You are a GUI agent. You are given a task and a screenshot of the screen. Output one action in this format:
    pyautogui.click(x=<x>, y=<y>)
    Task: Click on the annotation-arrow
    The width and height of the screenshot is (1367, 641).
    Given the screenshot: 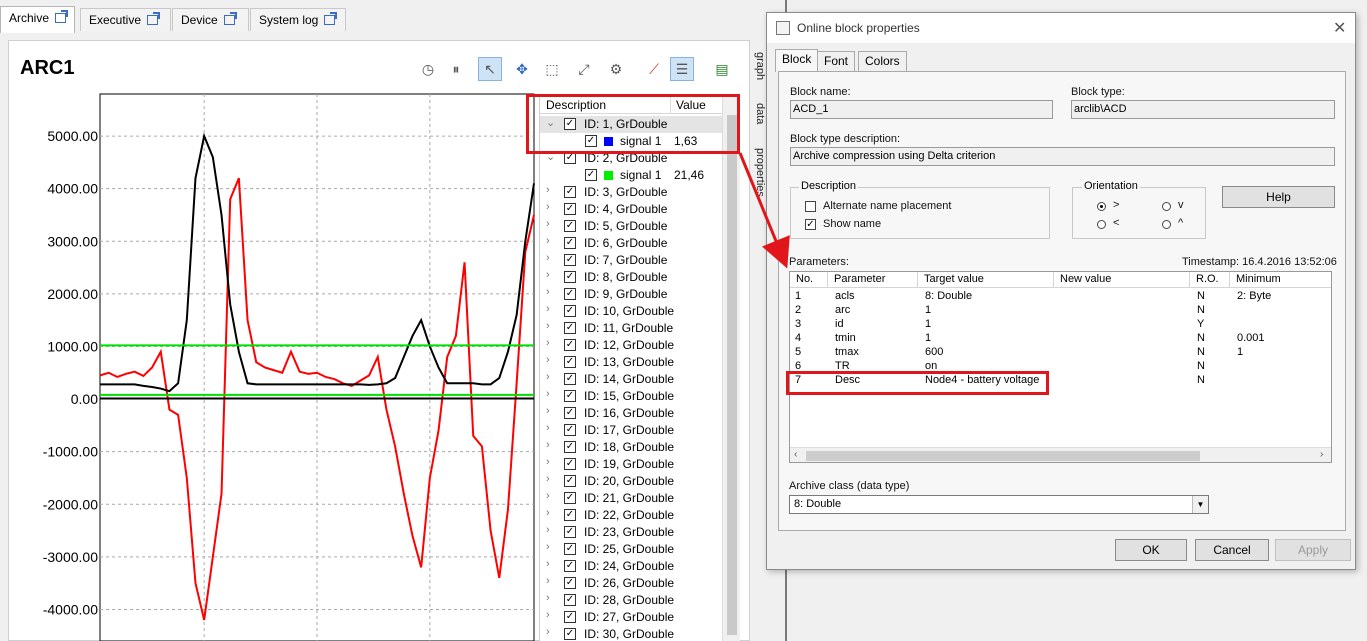 What is the action you would take?
    pyautogui.click(x=764, y=210)
    